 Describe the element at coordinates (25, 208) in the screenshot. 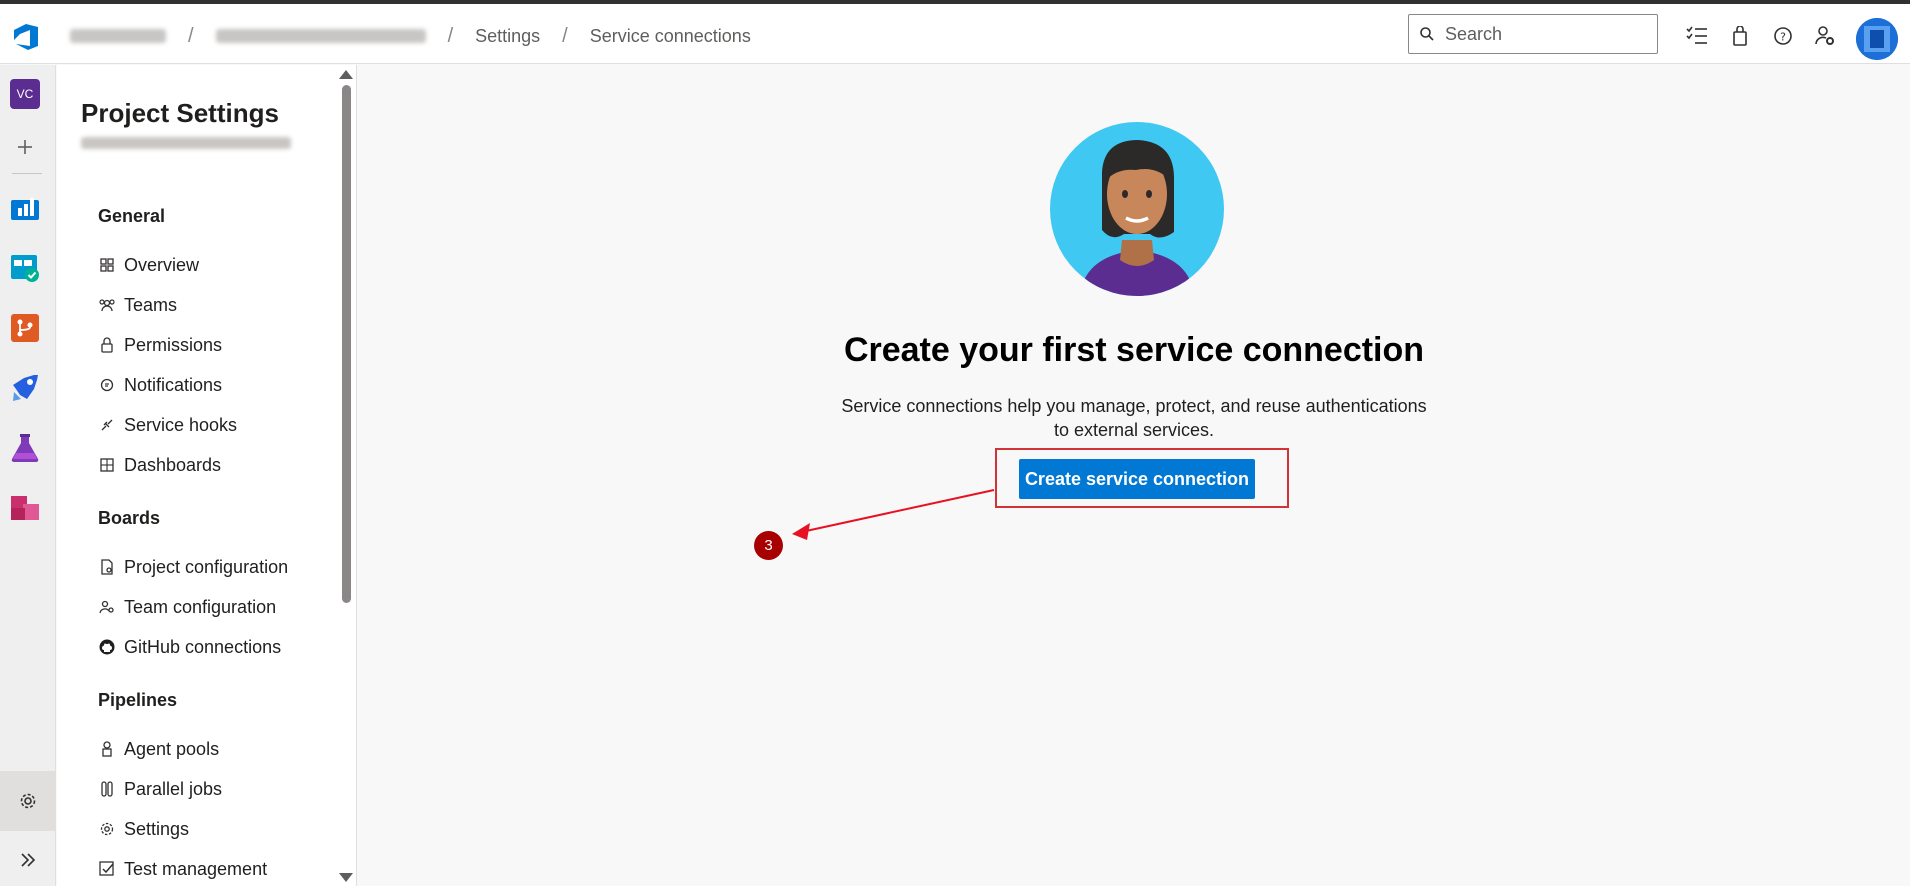

I see `overview-icon` at that location.